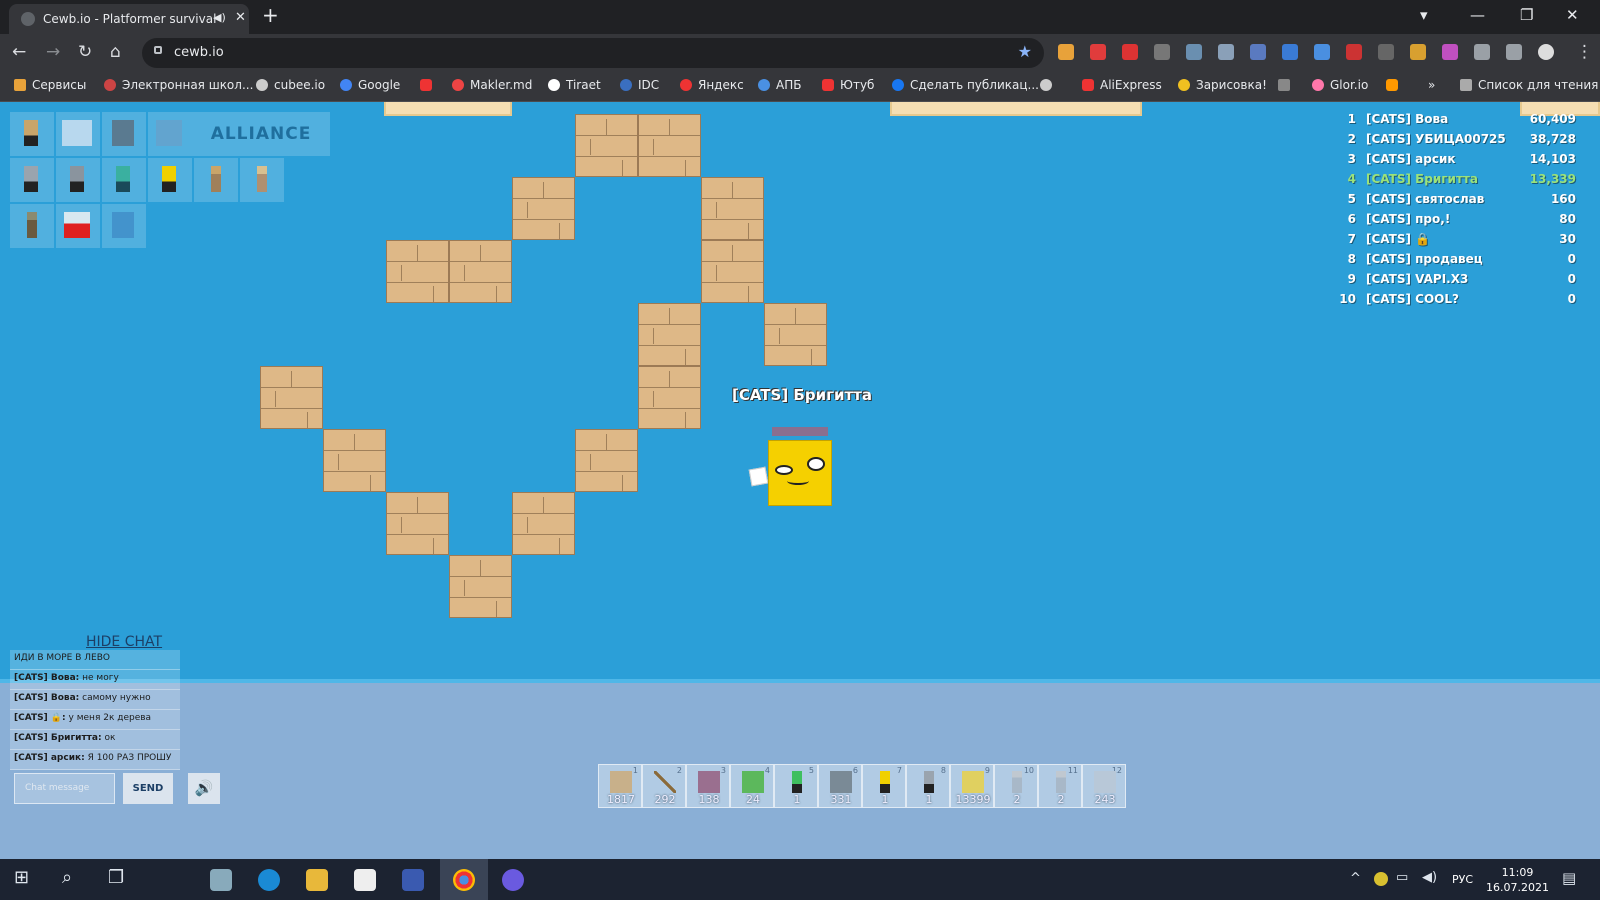 The width and height of the screenshot is (1600, 900). Describe the element at coordinates (124, 642) in the screenshot. I see `hide-chat-link: HIDE CHAT` at that location.